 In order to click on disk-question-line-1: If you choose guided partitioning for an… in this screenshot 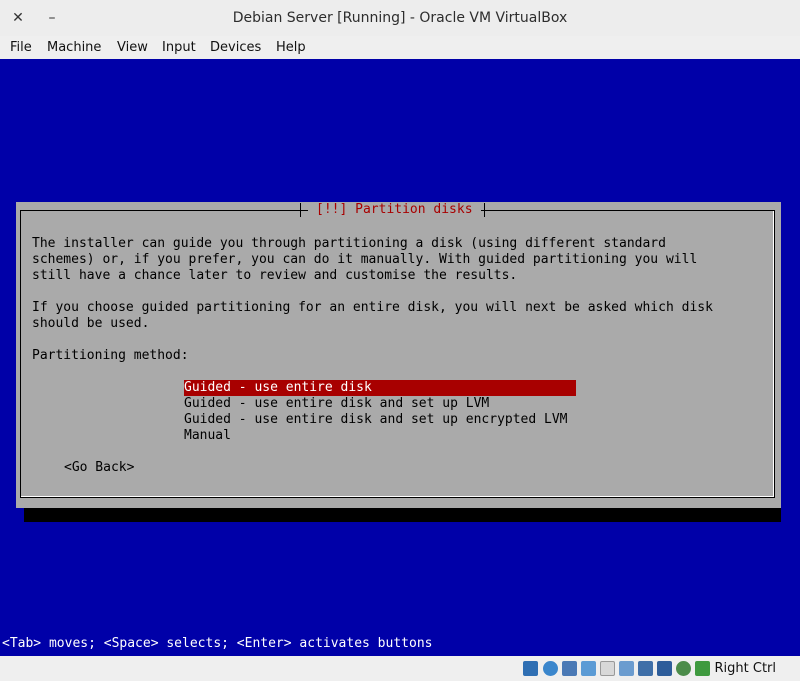, I will do `click(372, 307)`.